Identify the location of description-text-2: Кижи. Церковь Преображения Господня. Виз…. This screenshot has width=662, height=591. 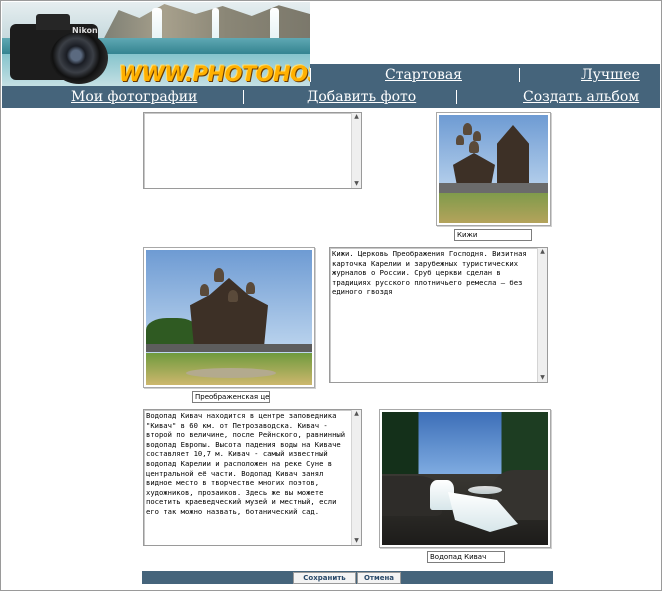
(429, 273).